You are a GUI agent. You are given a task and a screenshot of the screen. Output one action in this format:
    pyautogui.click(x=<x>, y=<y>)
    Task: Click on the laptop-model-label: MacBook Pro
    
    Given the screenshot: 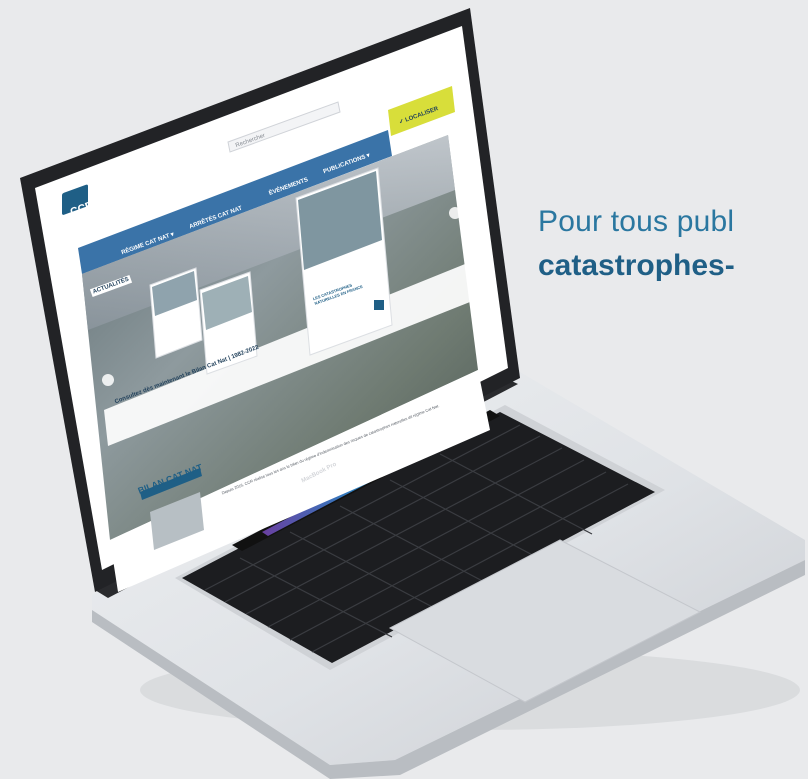 What is the action you would take?
    pyautogui.click(x=319, y=473)
    